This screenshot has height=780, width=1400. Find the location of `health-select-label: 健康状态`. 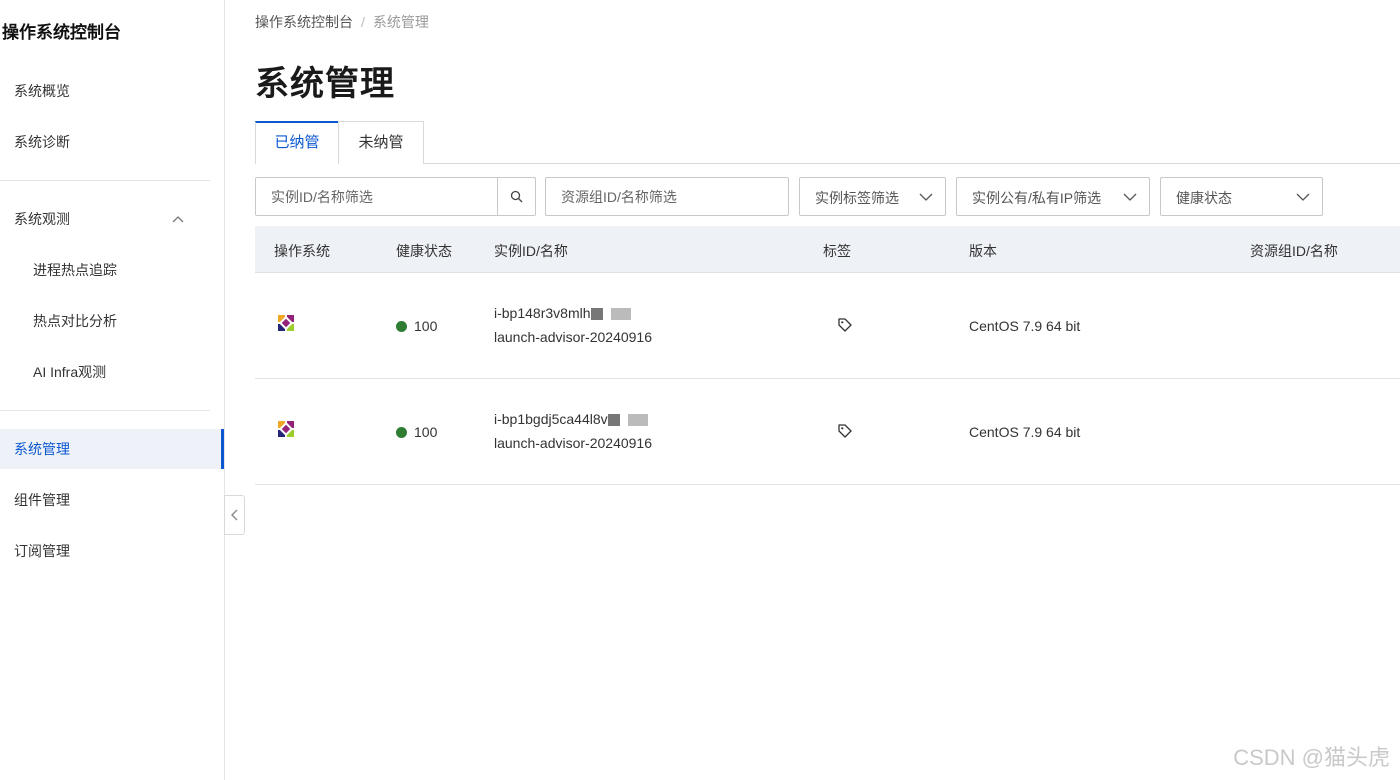

health-select-label: 健康状态 is located at coordinates (1204, 198).